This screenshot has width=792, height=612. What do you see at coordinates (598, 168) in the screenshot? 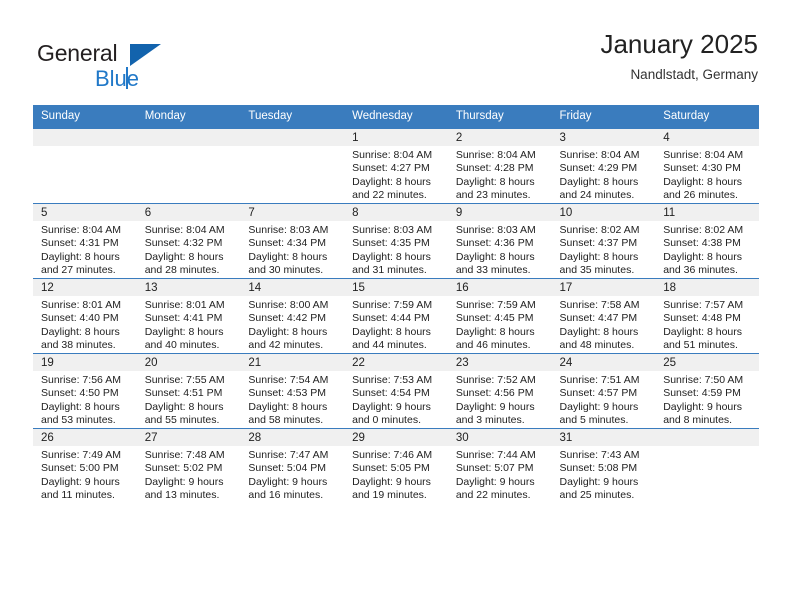
I see `sunset-text: Sunset: 4:29 PM` at bounding box center [598, 168].